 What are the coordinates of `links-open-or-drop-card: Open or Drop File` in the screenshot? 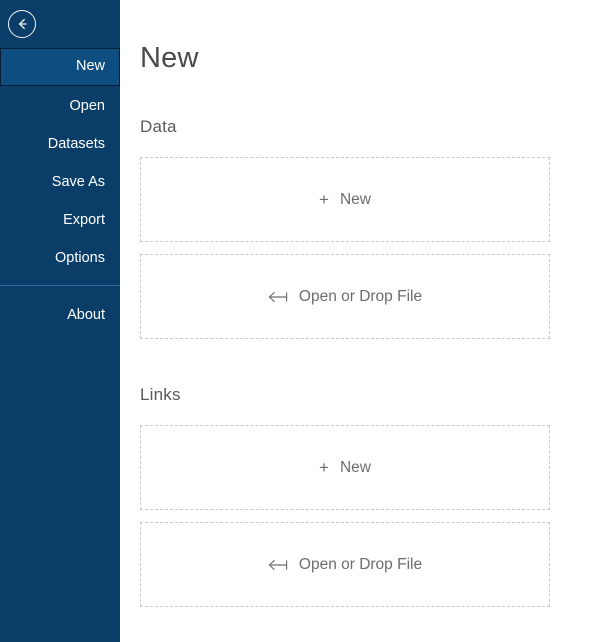 It's located at (345, 564).